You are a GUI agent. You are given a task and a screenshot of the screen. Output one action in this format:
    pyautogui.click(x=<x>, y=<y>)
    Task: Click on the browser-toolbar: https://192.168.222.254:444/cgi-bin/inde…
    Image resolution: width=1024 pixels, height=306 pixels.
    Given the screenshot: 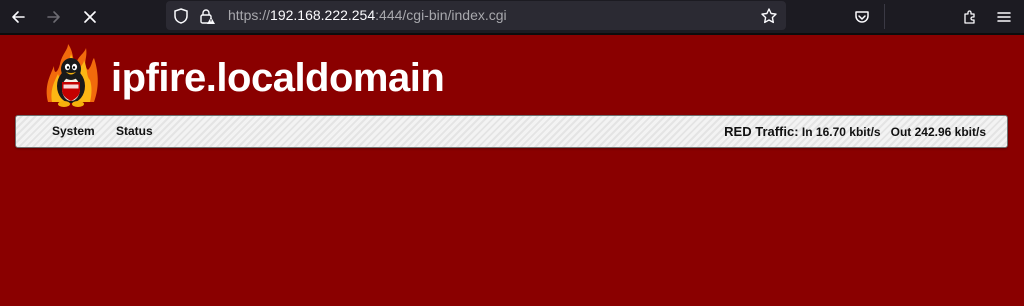 What is the action you would take?
    pyautogui.click(x=512, y=16)
    